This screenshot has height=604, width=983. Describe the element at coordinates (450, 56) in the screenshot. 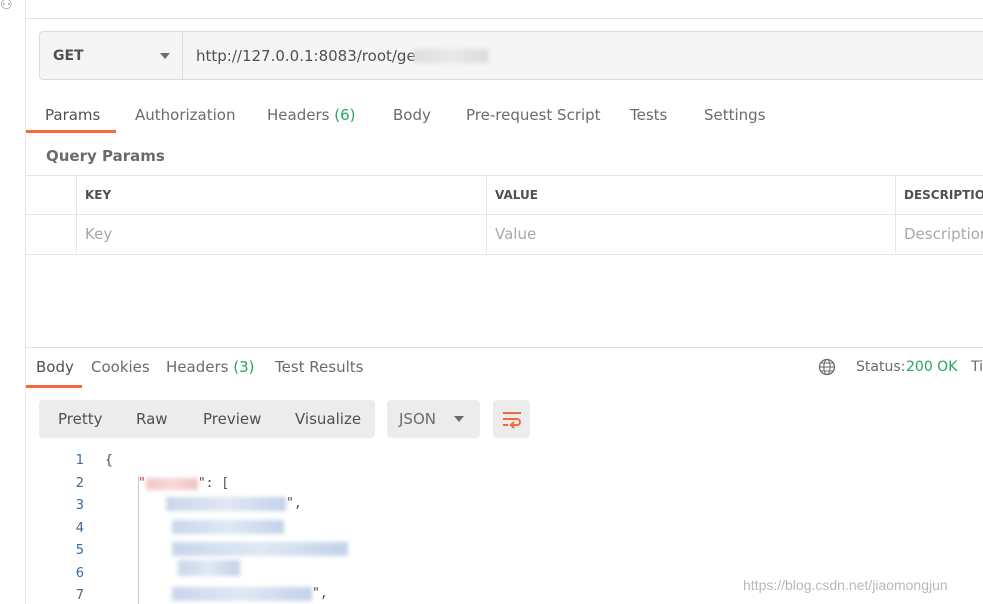

I see `redacted-url-part` at that location.